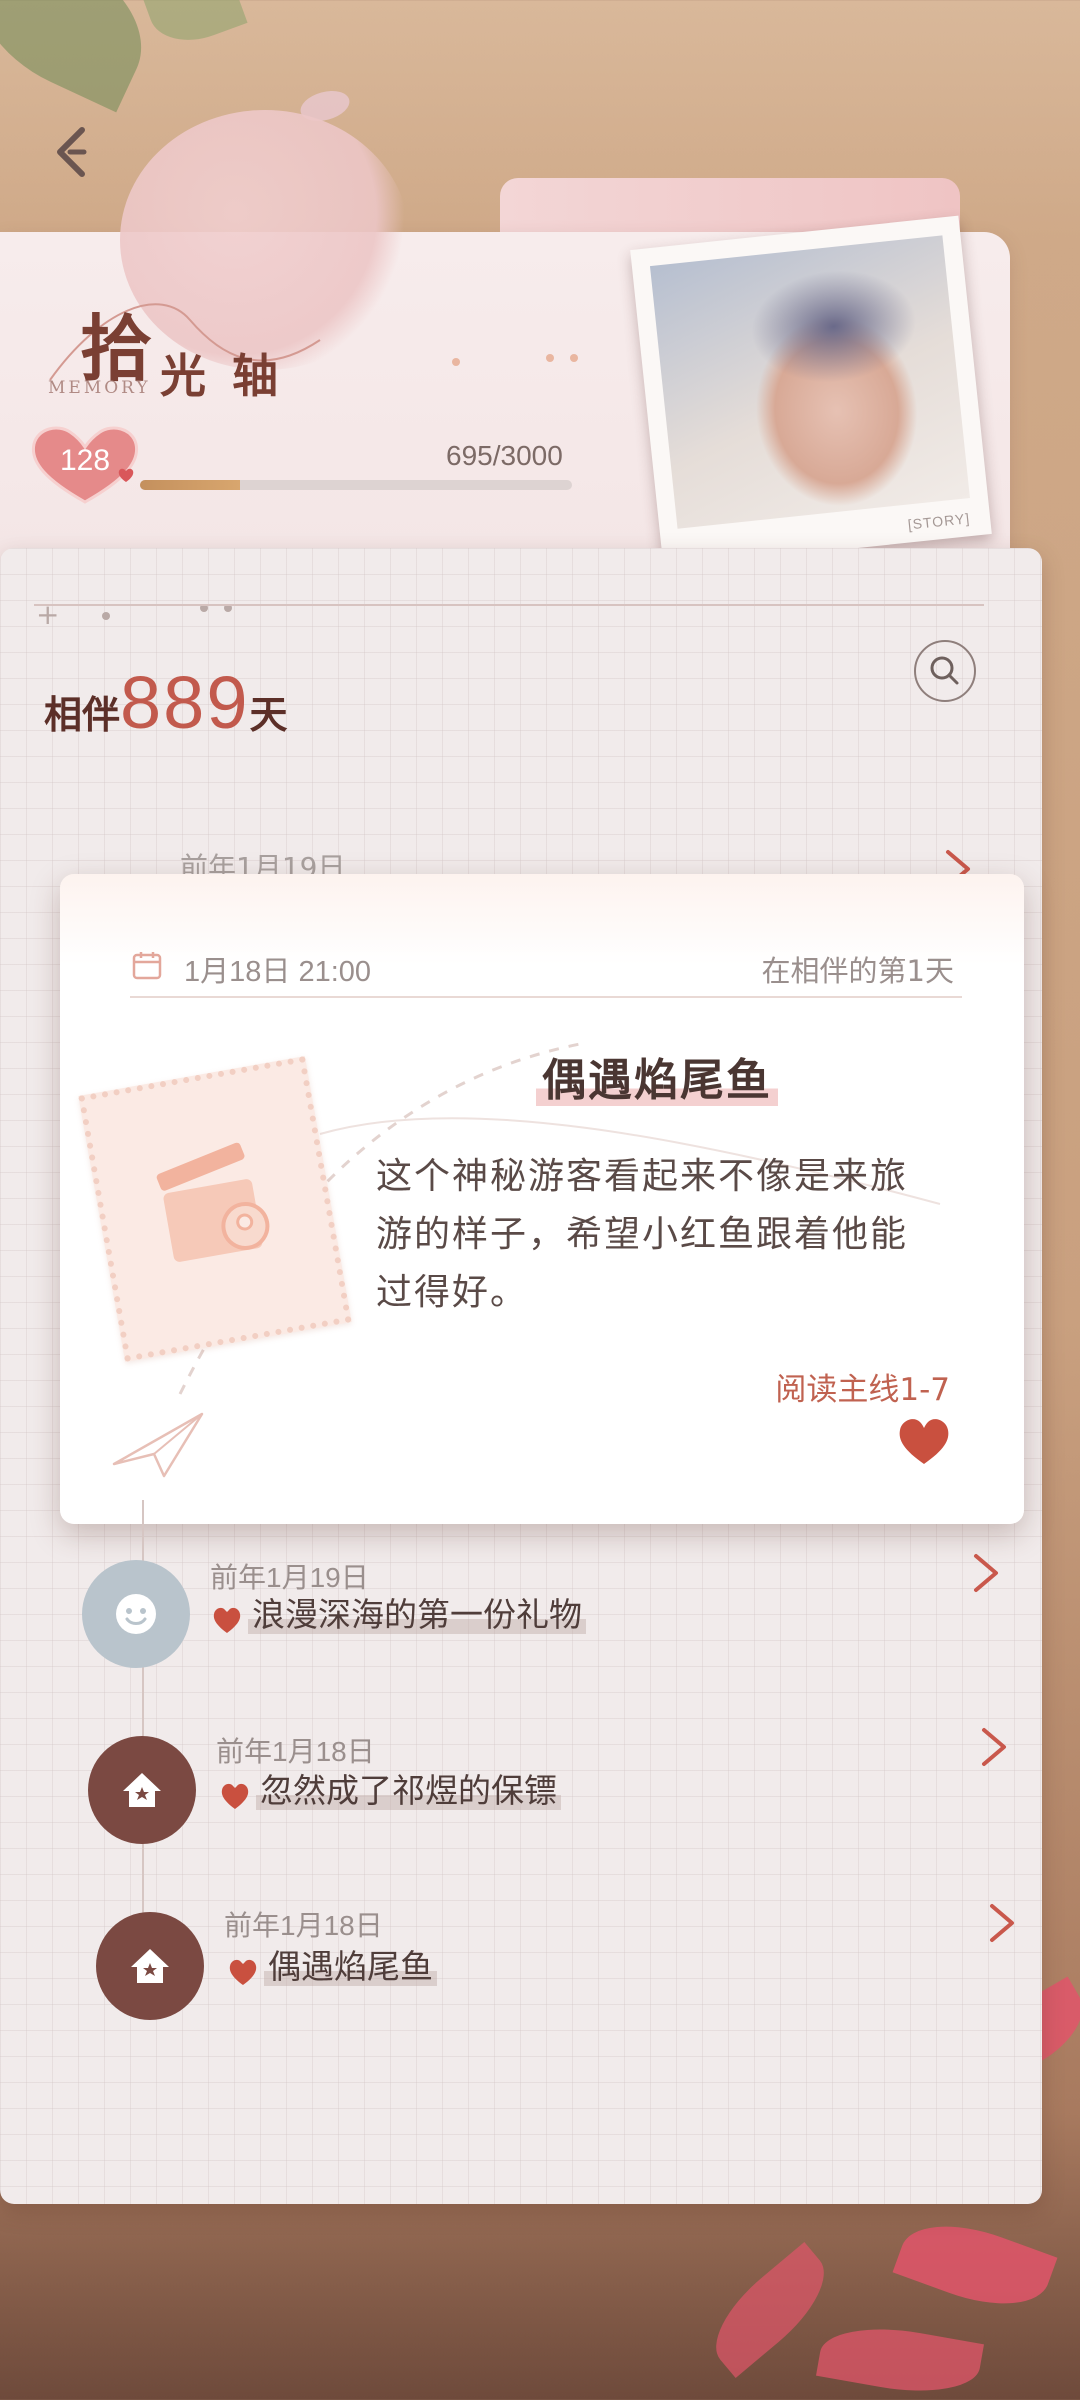 The height and width of the screenshot is (2400, 1080). I want to click on timeline-item-title: 偶遇焰尾鱼, so click(350, 1964).